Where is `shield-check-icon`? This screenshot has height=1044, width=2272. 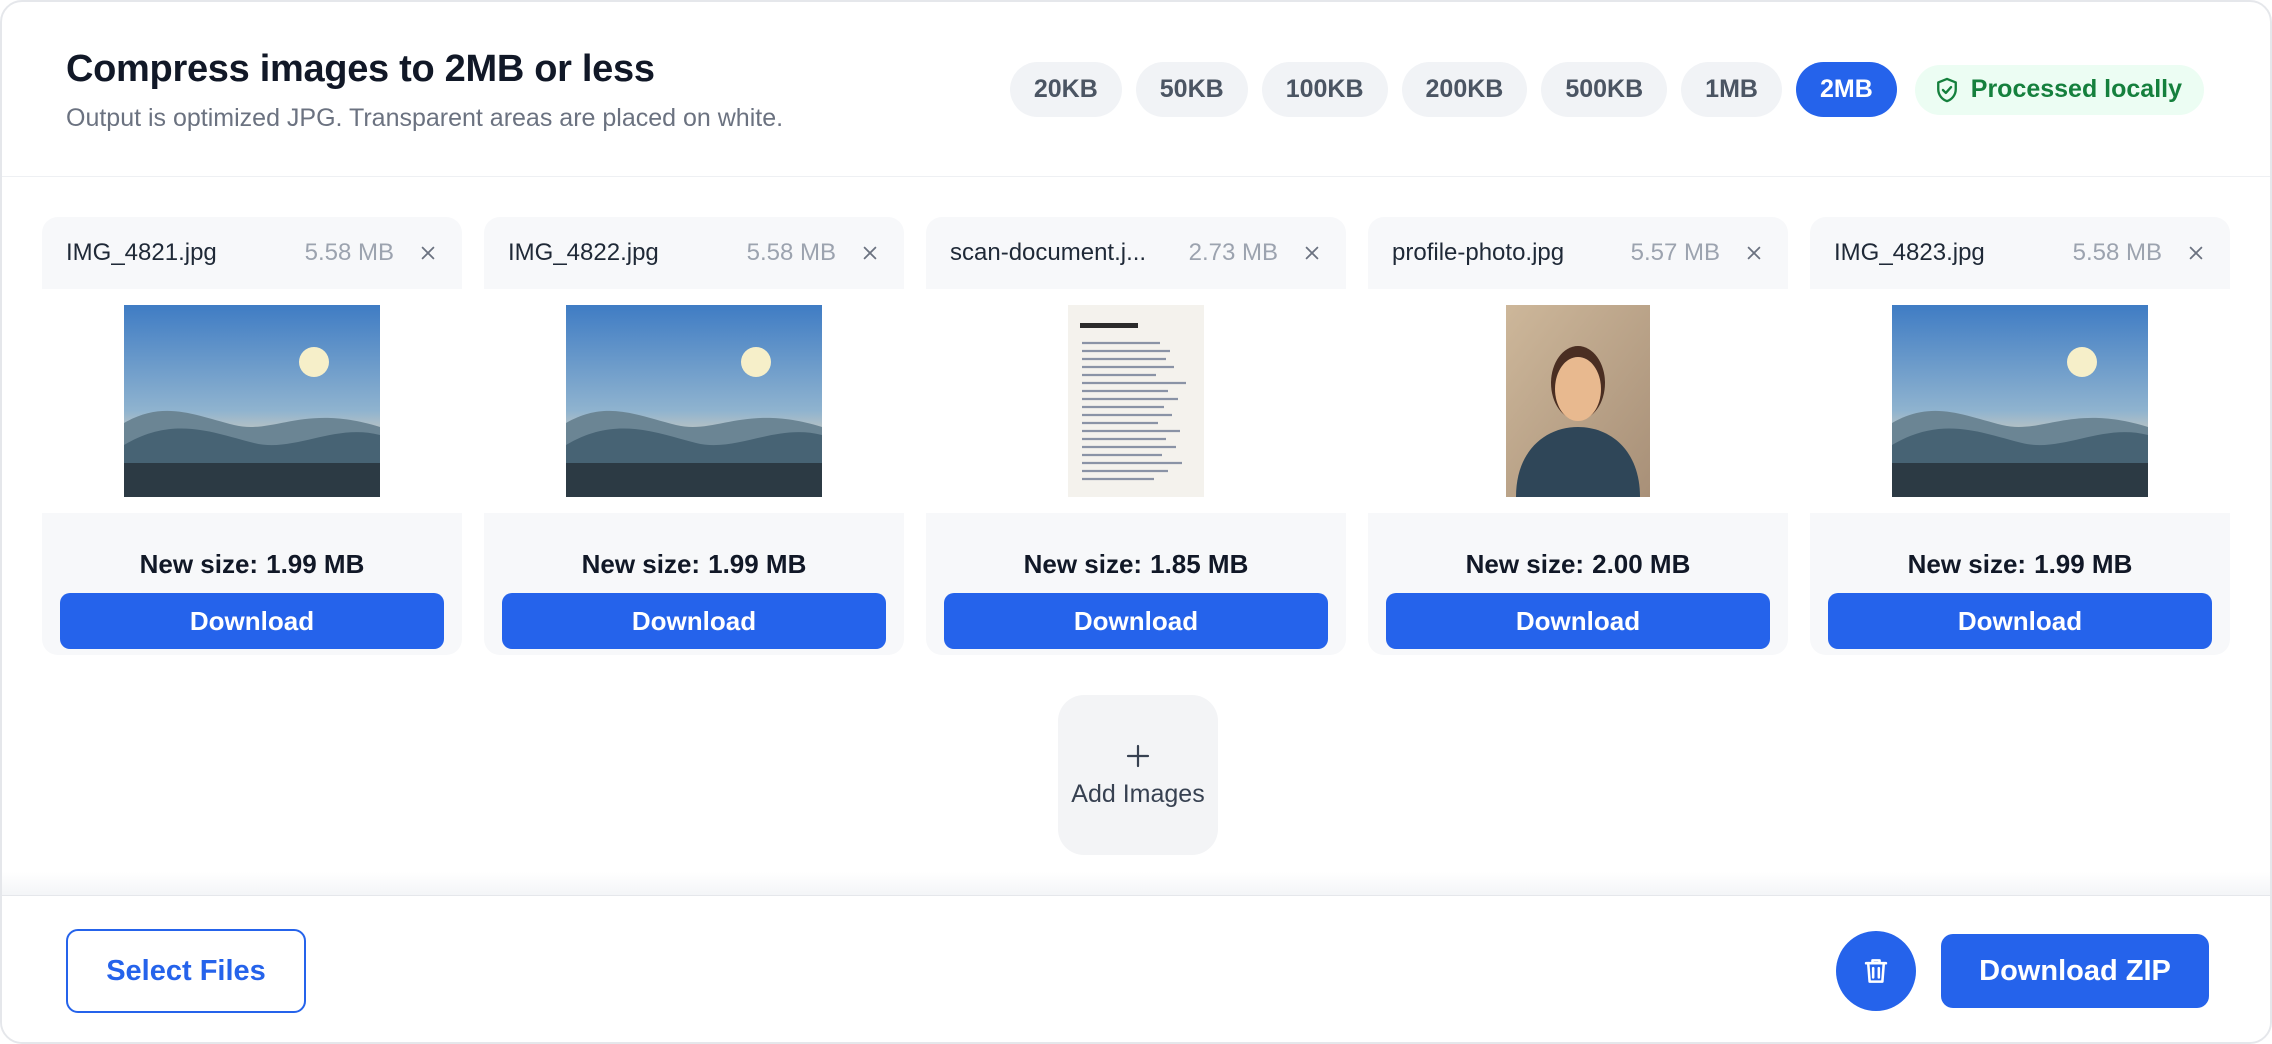 shield-check-icon is located at coordinates (1946, 89).